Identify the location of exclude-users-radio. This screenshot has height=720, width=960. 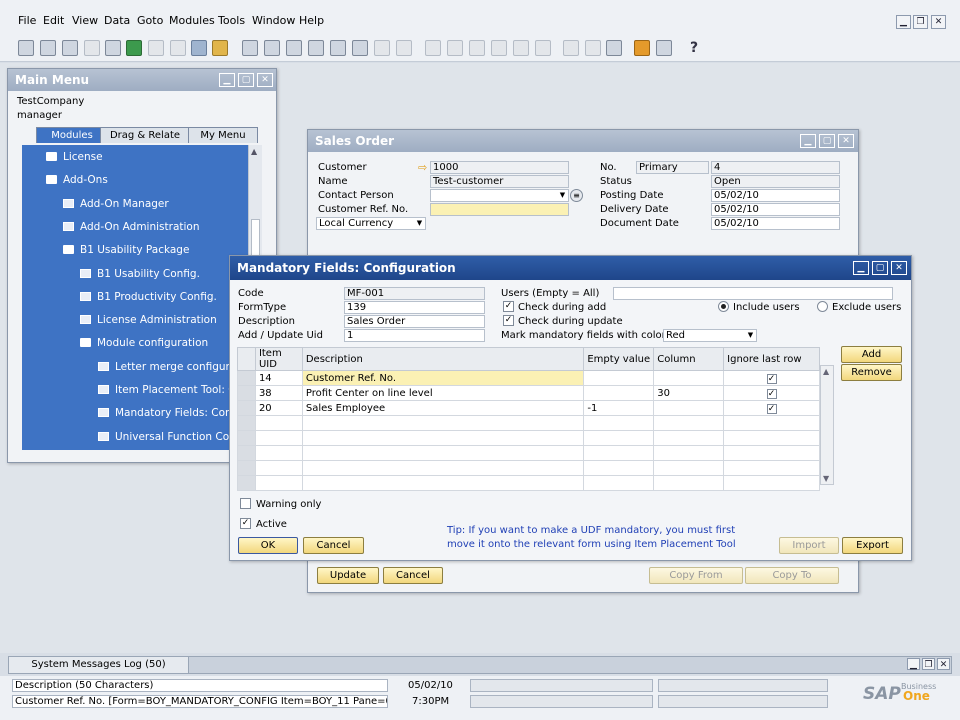
(822, 306).